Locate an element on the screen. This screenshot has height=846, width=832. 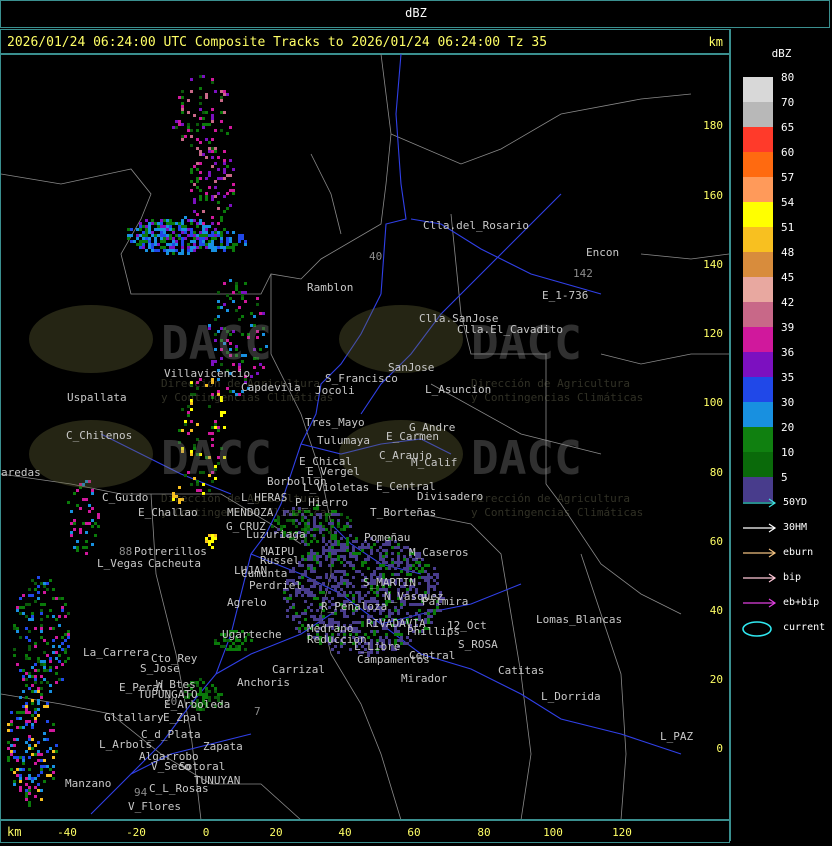
place-label: 20 is located at coordinates (170, 701).